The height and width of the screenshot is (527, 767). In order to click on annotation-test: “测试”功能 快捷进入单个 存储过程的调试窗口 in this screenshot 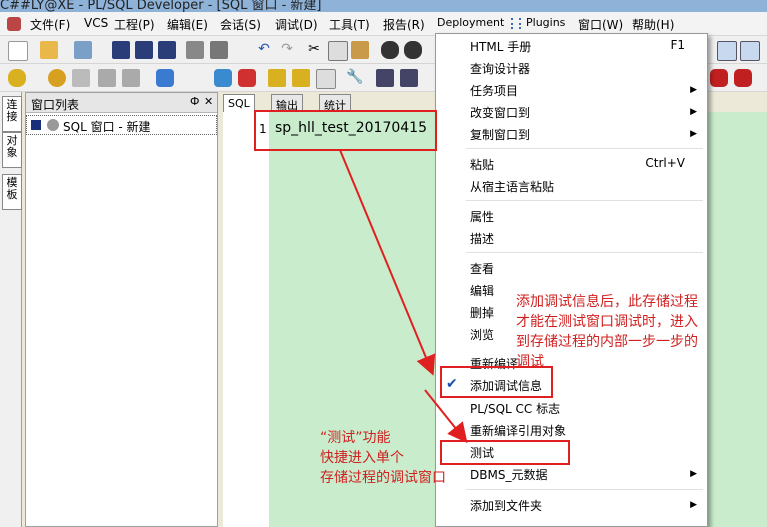, I will do `click(383, 458)`.